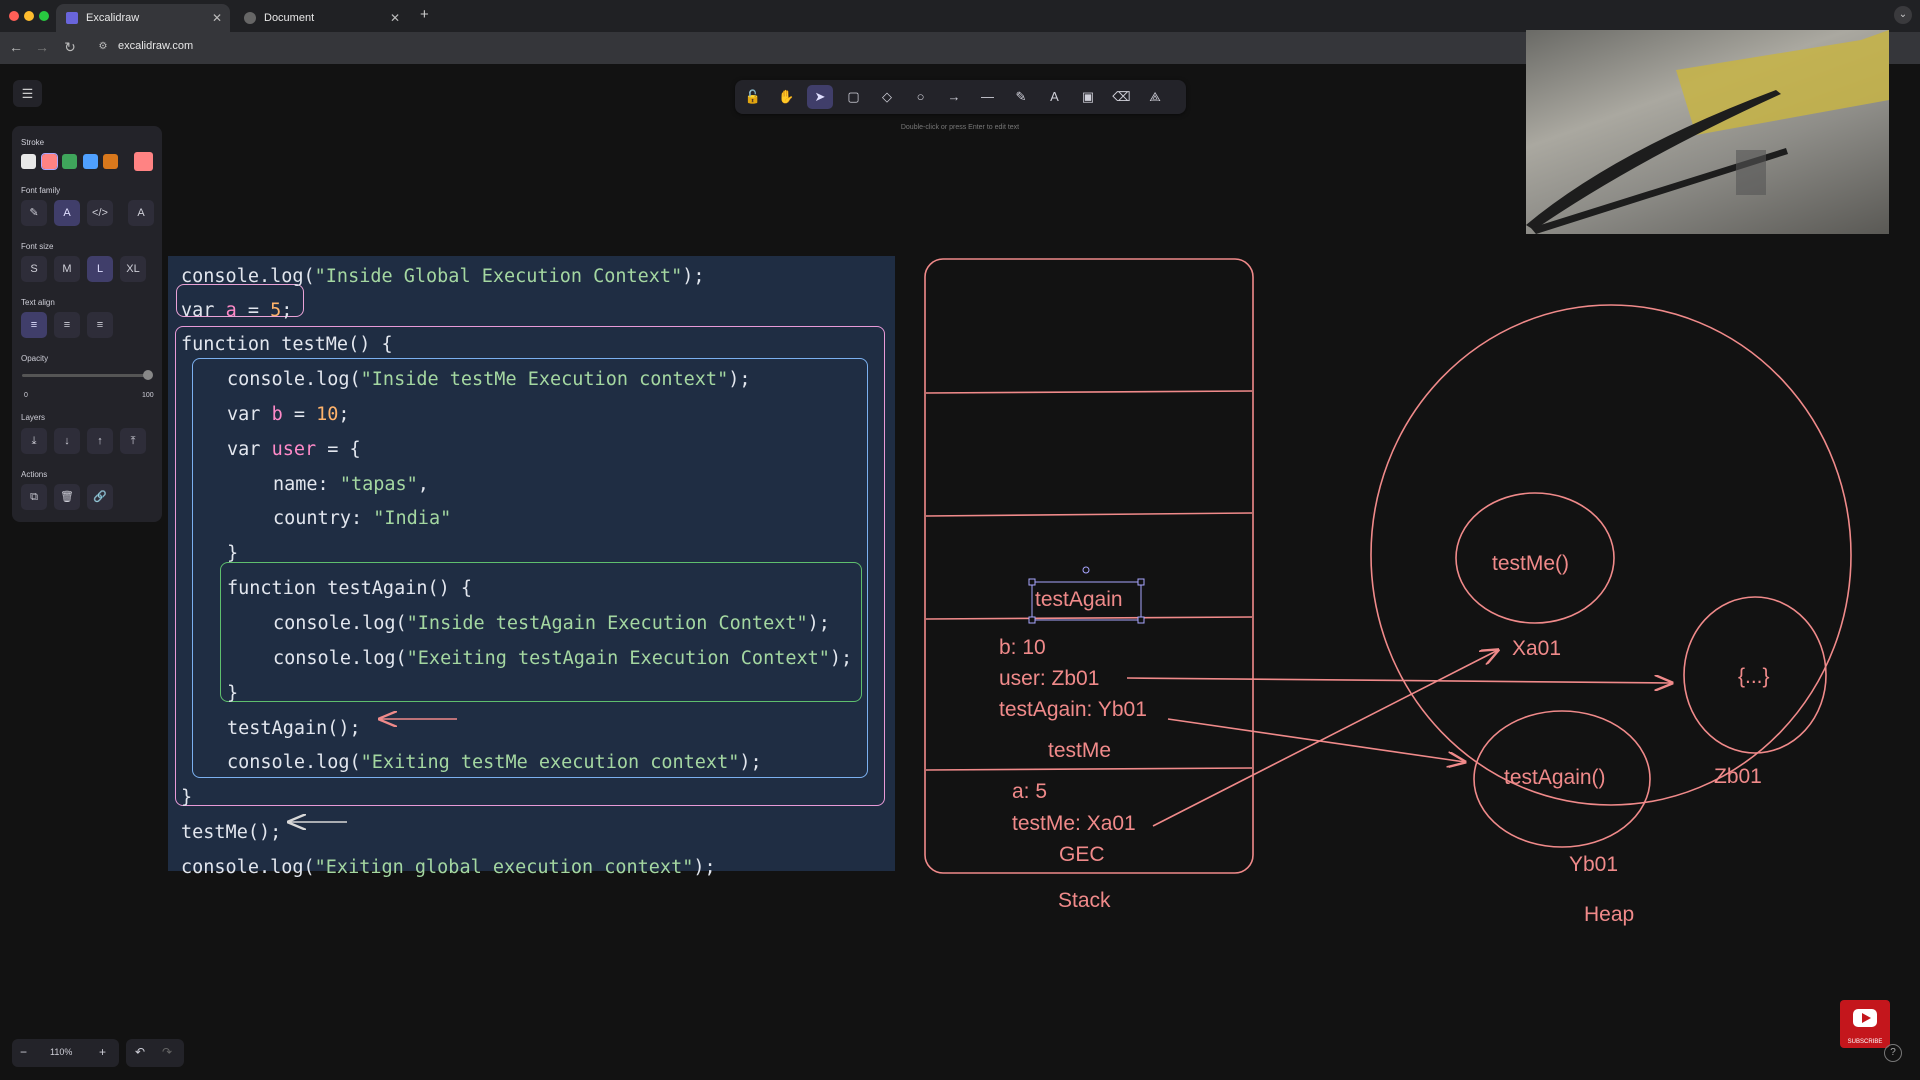  Describe the element at coordinates (34, 441) in the screenshot. I see `send-to-back-button: ⤓` at that location.